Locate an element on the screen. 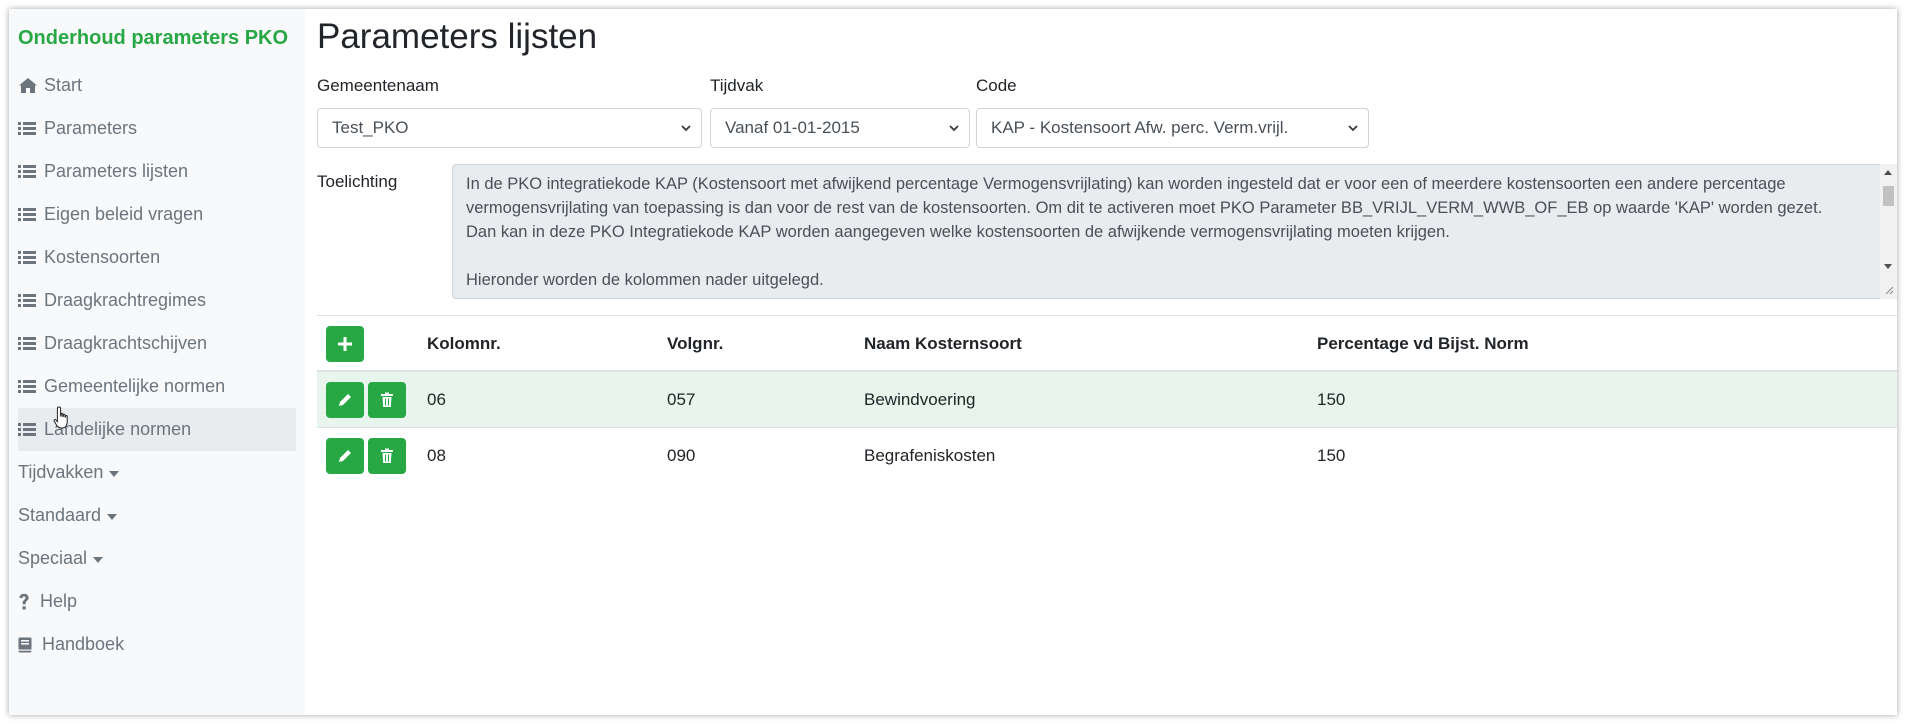 This screenshot has width=1906, height=724. hand-cursor-icon is located at coordinates (60, 417).